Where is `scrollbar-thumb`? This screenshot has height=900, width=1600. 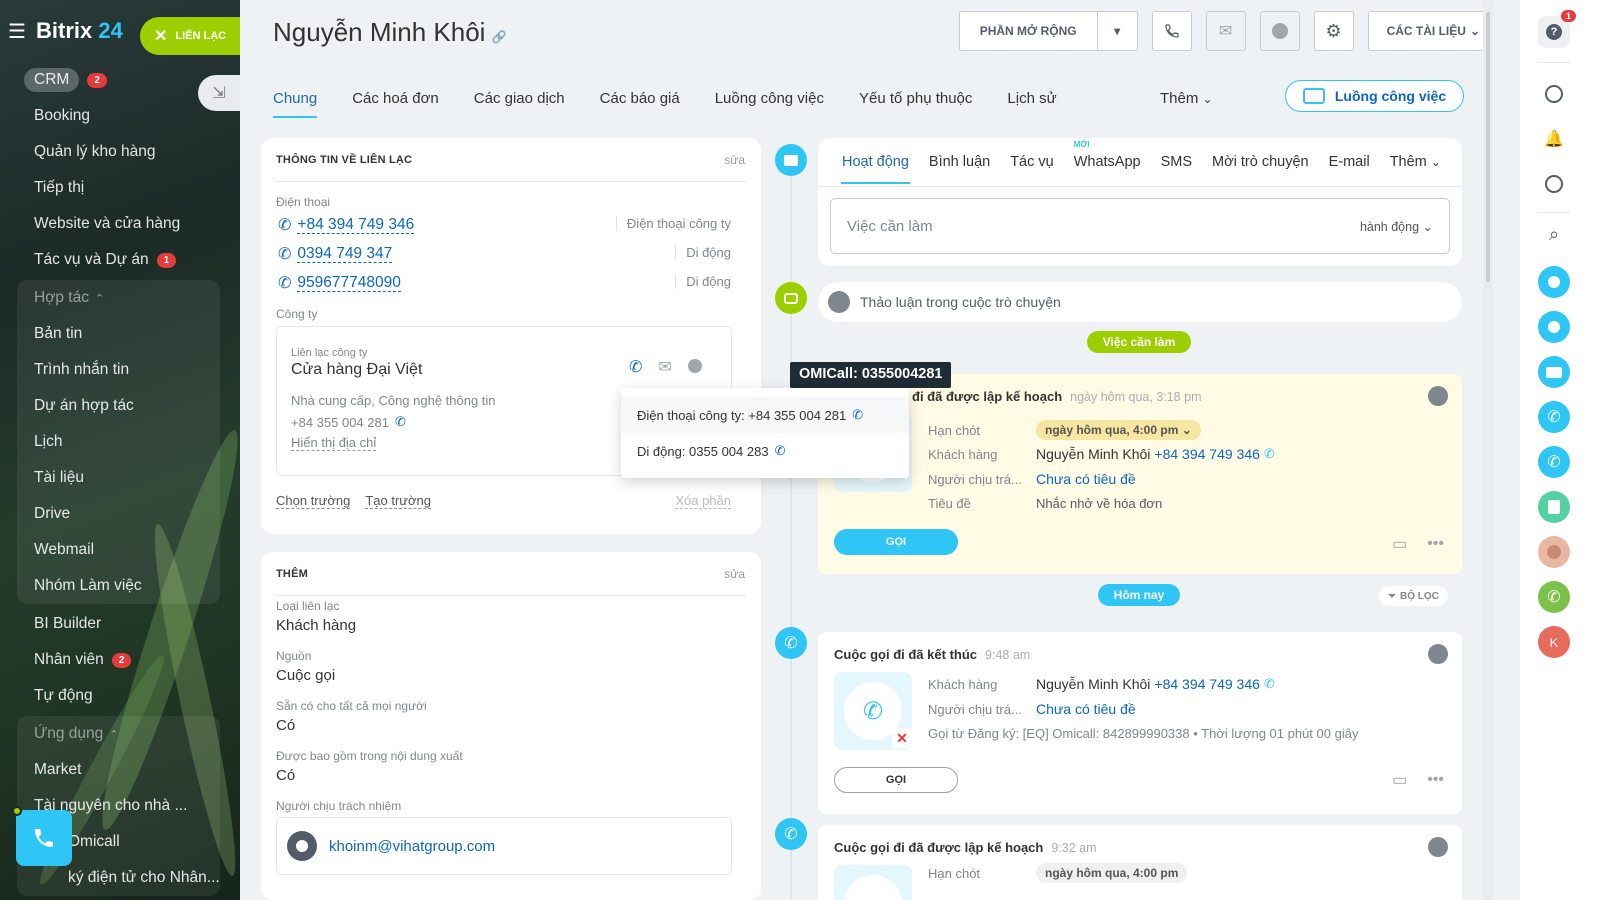 scrollbar-thumb is located at coordinates (1488, 147).